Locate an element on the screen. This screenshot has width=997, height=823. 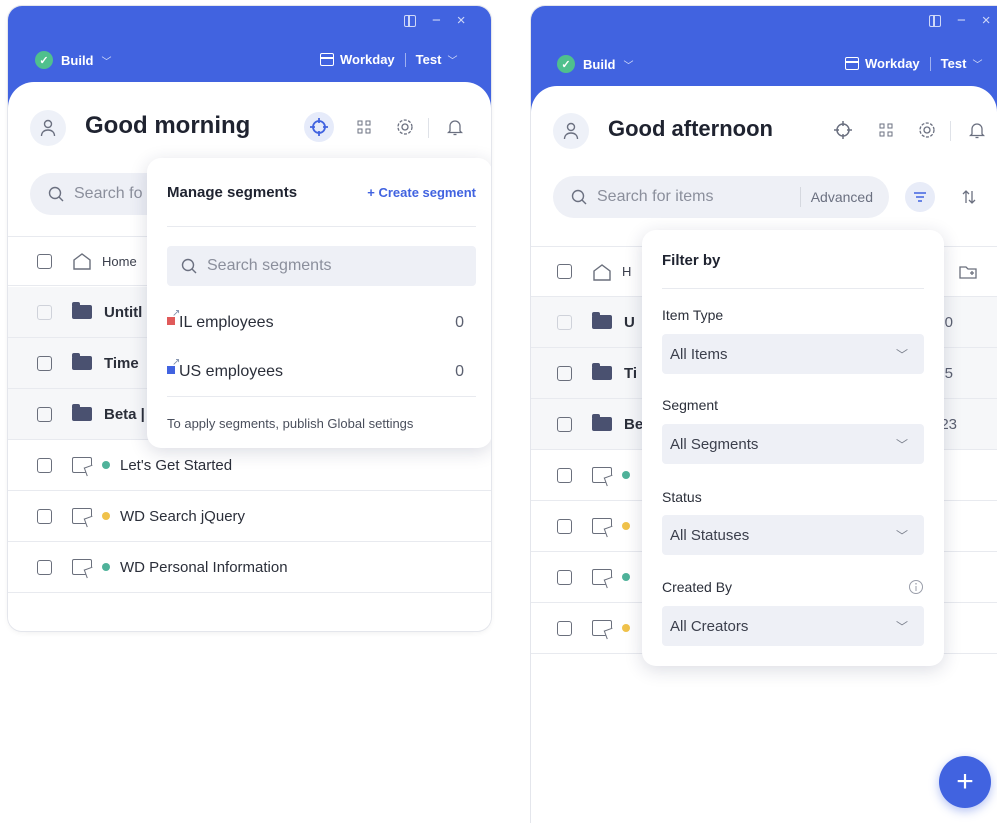
info-icon is located at coordinates (916, 587).